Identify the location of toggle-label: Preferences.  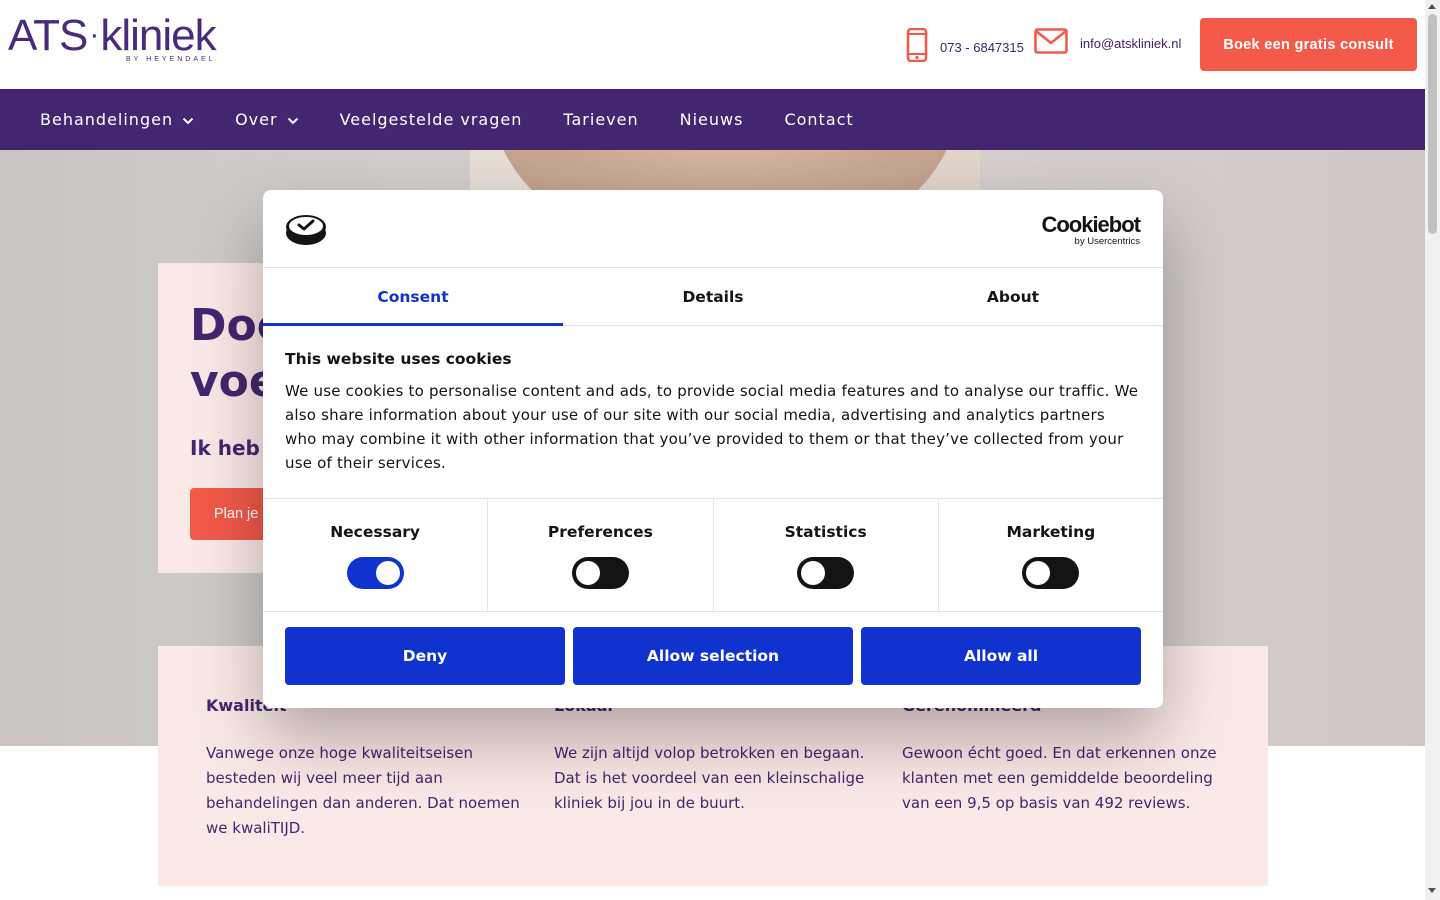
(600, 532).